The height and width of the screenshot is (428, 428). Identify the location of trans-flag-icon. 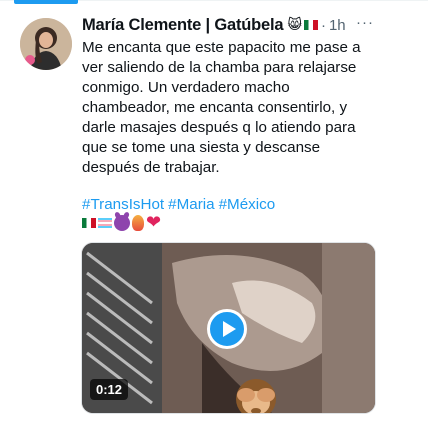
(105, 223).